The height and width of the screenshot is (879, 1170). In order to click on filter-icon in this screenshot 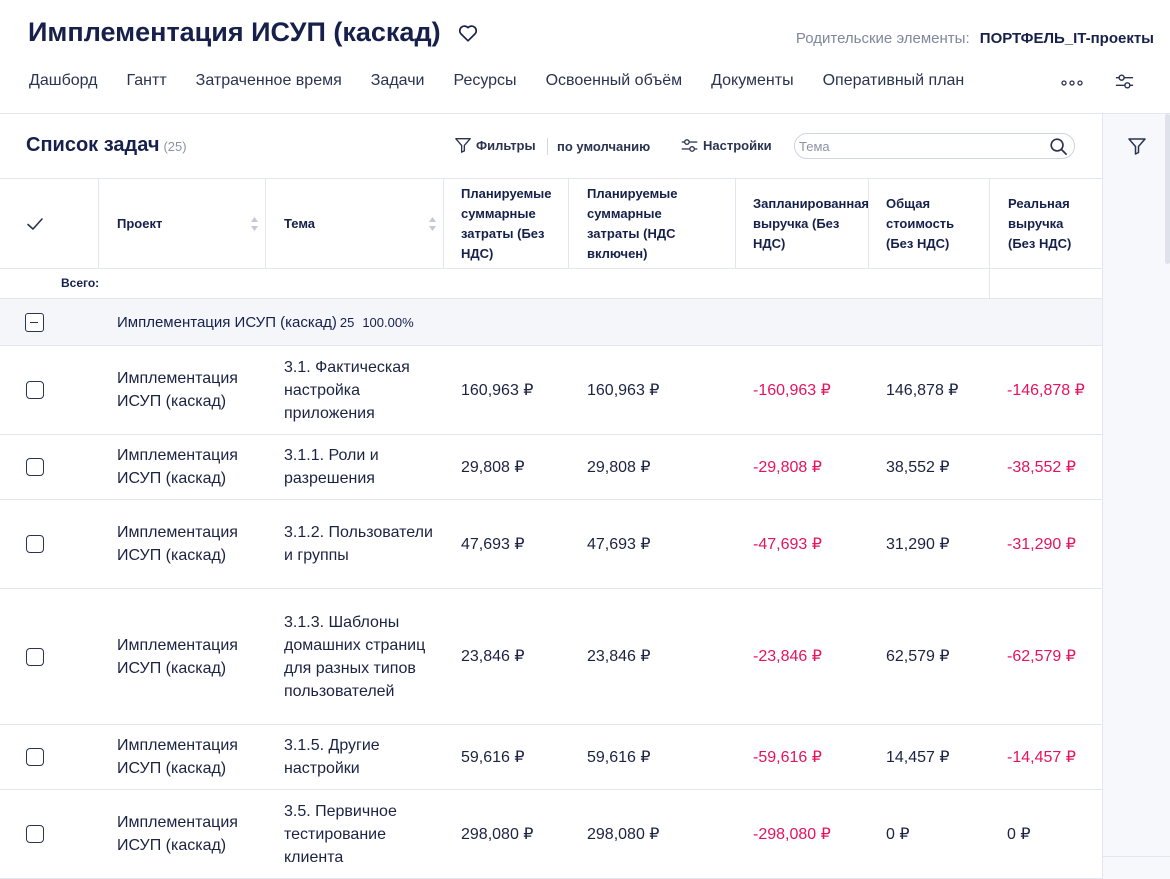, I will do `click(1137, 146)`.